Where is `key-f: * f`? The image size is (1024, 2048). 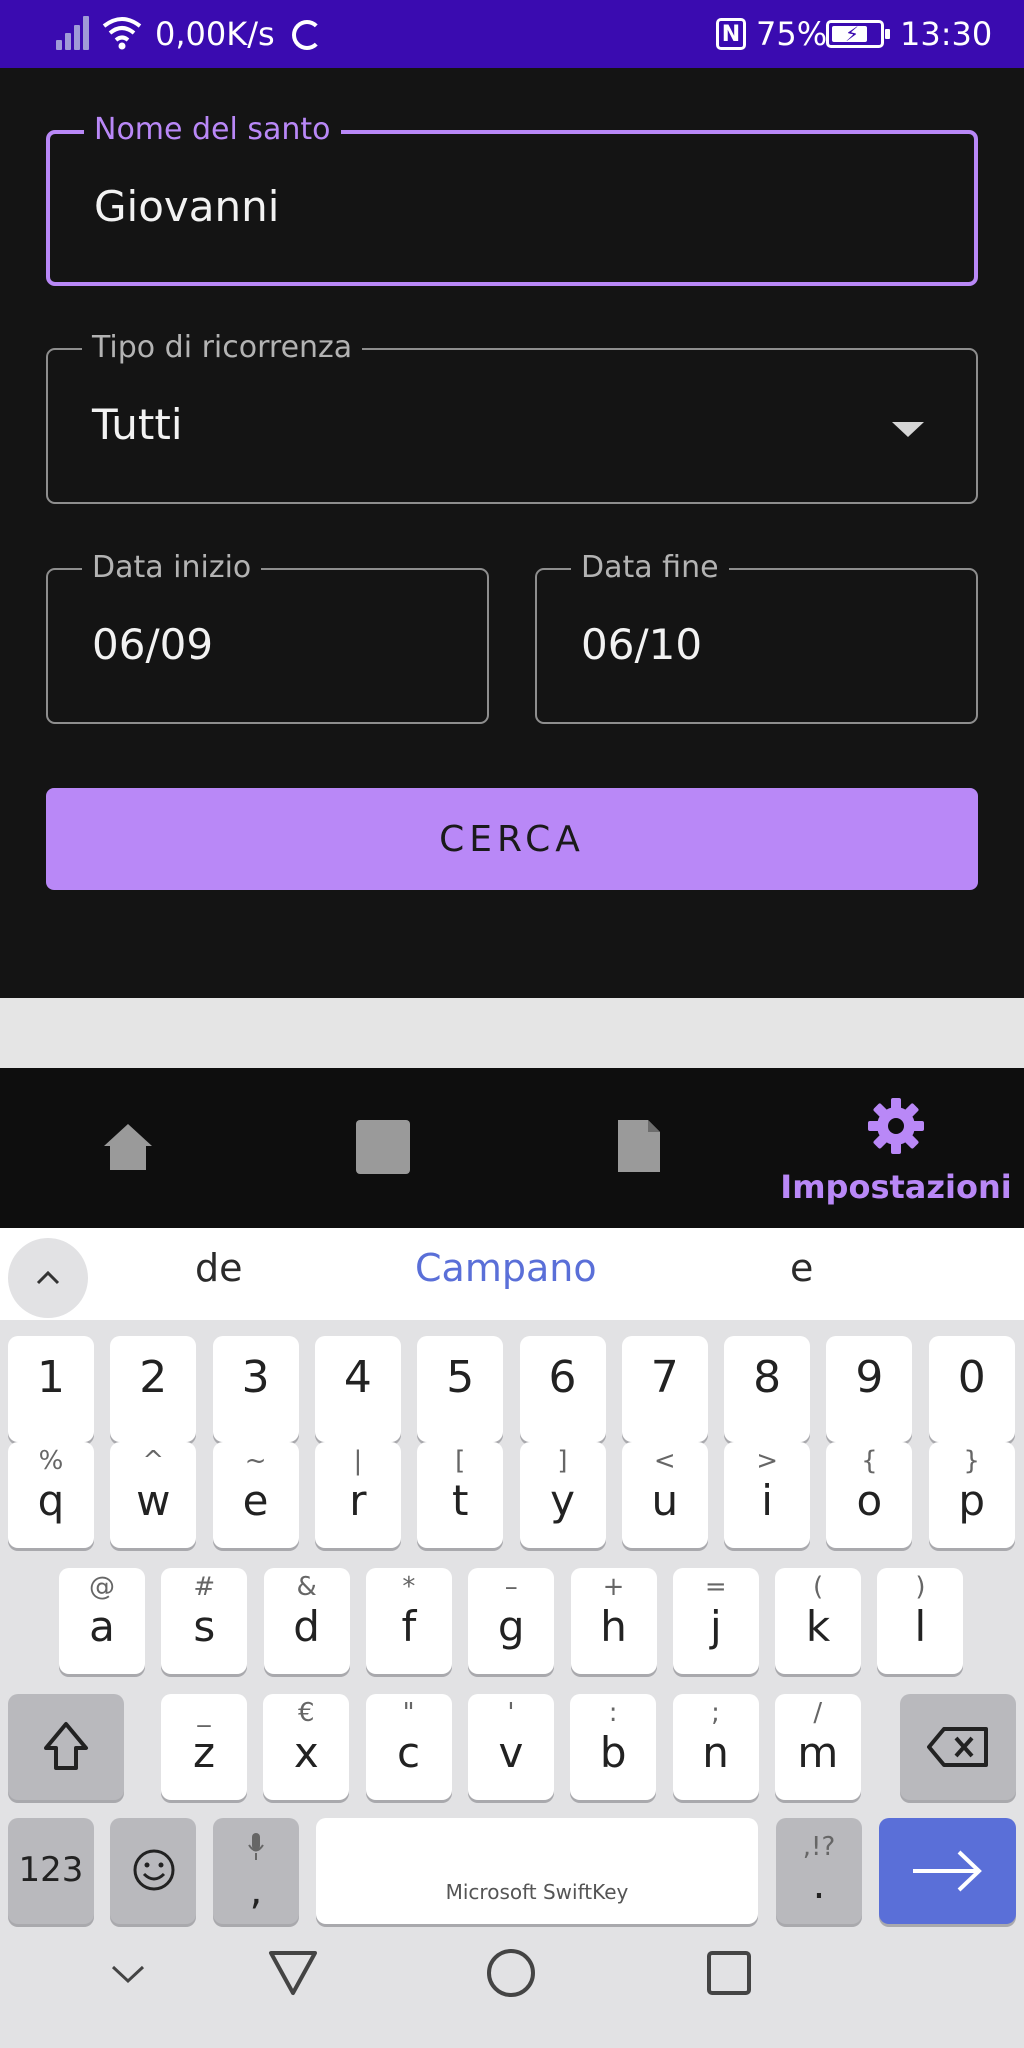
key-f: * f is located at coordinates (408, 1621).